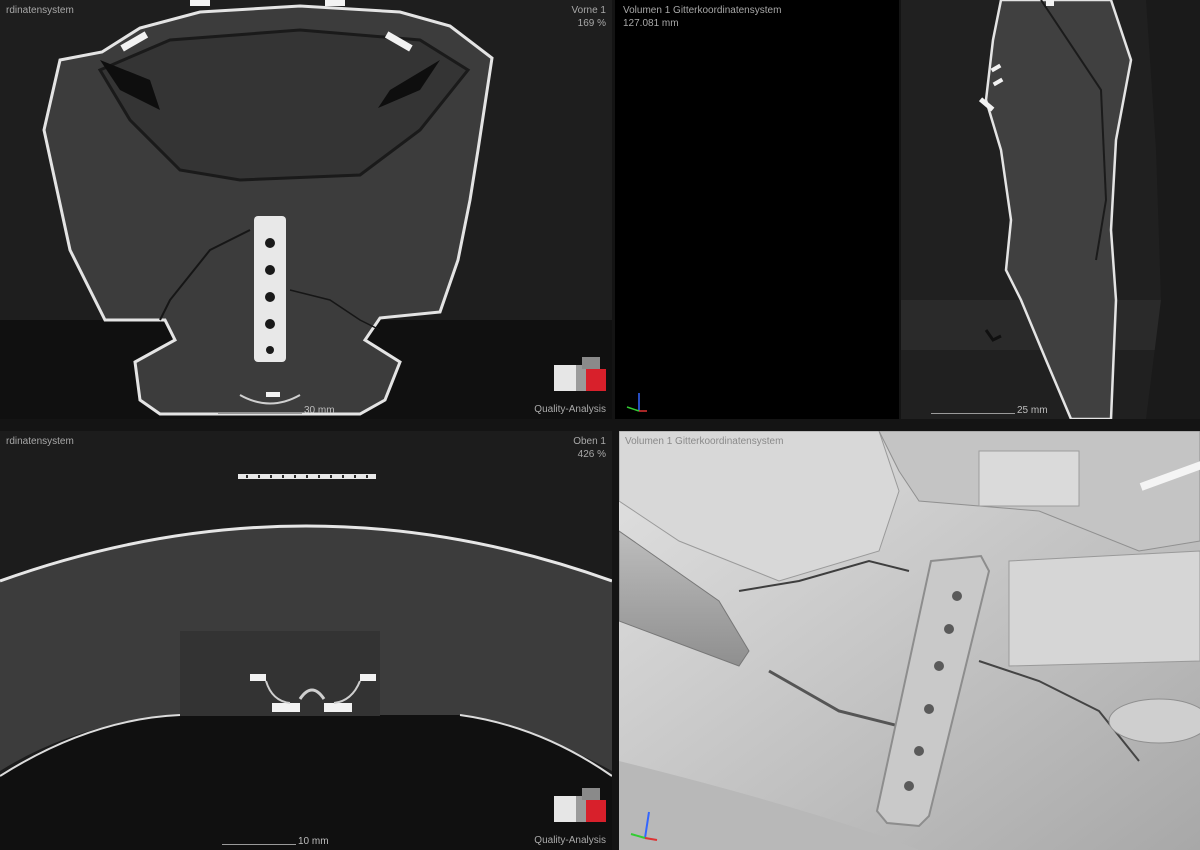 This screenshot has height=850, width=1200. What do you see at coordinates (591, 23) in the screenshot?
I see `front-zoom-level: 169 %` at bounding box center [591, 23].